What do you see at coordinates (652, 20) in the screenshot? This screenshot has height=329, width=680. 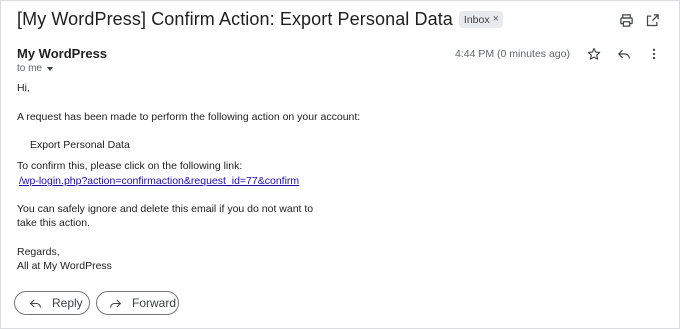 I see `open-in-new-window-icon` at bounding box center [652, 20].